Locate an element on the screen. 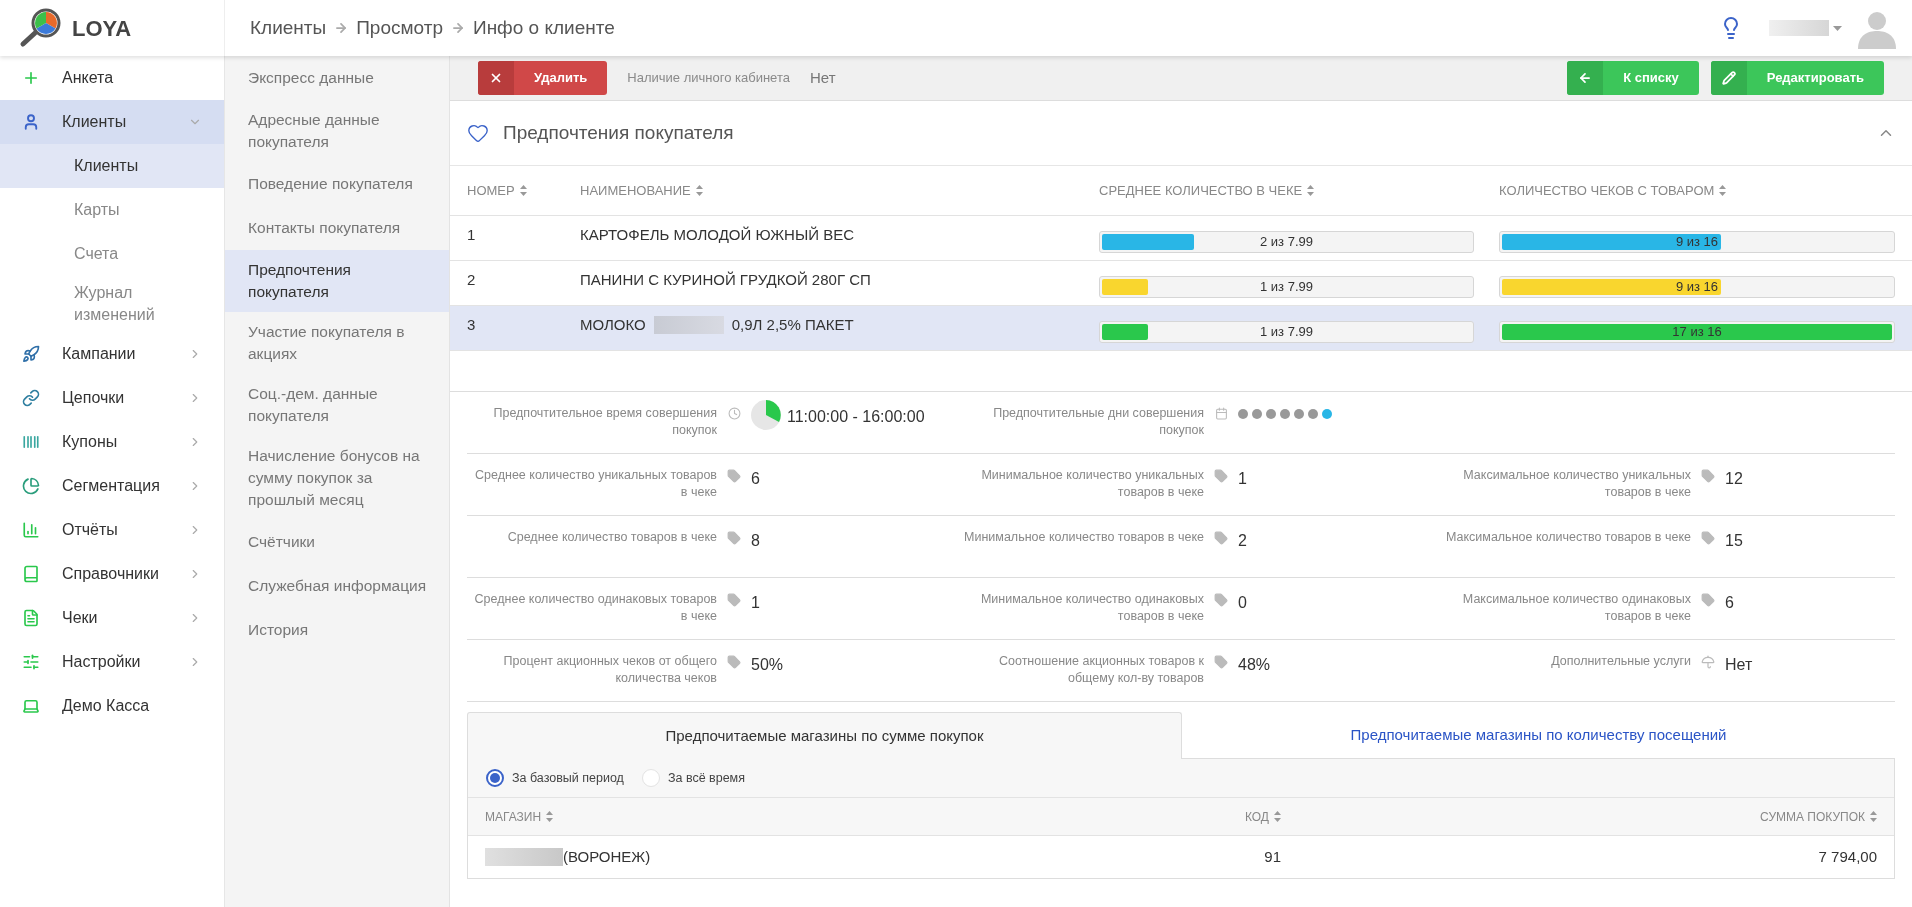  sidebar-item: Сегментация is located at coordinates (112, 486).